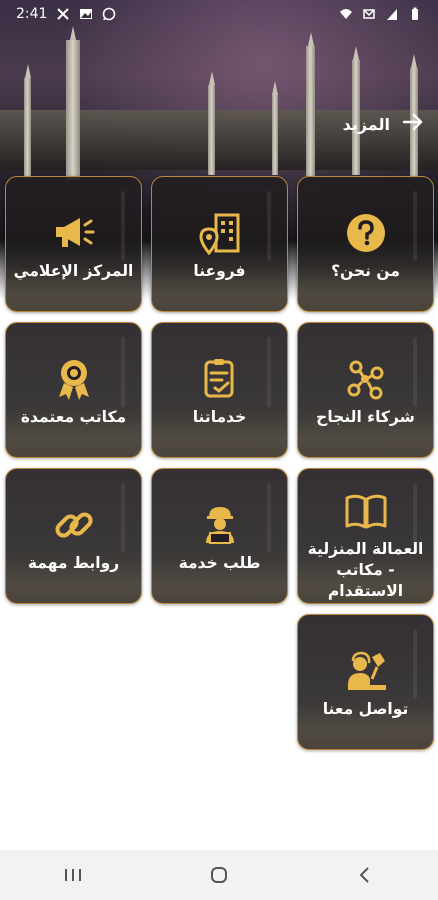  I want to click on tile-about-us: من نحن؟, so click(365, 244).